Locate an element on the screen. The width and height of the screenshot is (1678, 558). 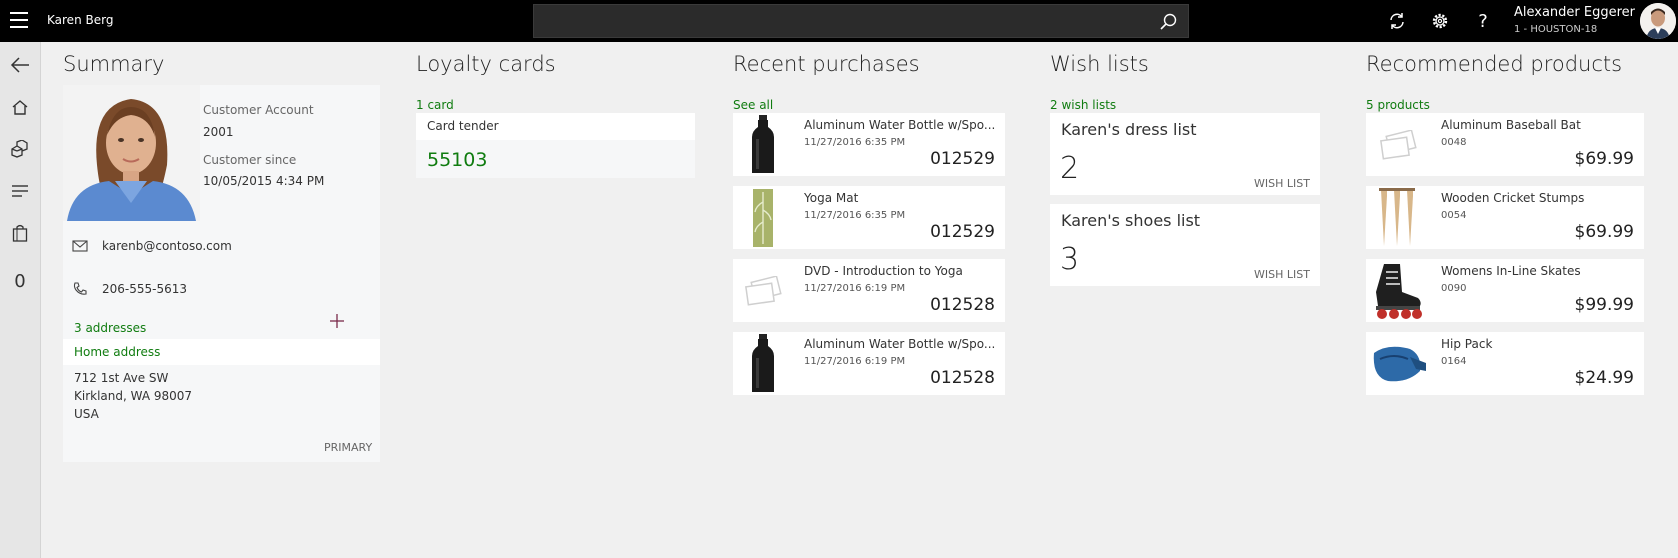
product-name: Aluminum Baseball Bat is located at coordinates (1511, 125).